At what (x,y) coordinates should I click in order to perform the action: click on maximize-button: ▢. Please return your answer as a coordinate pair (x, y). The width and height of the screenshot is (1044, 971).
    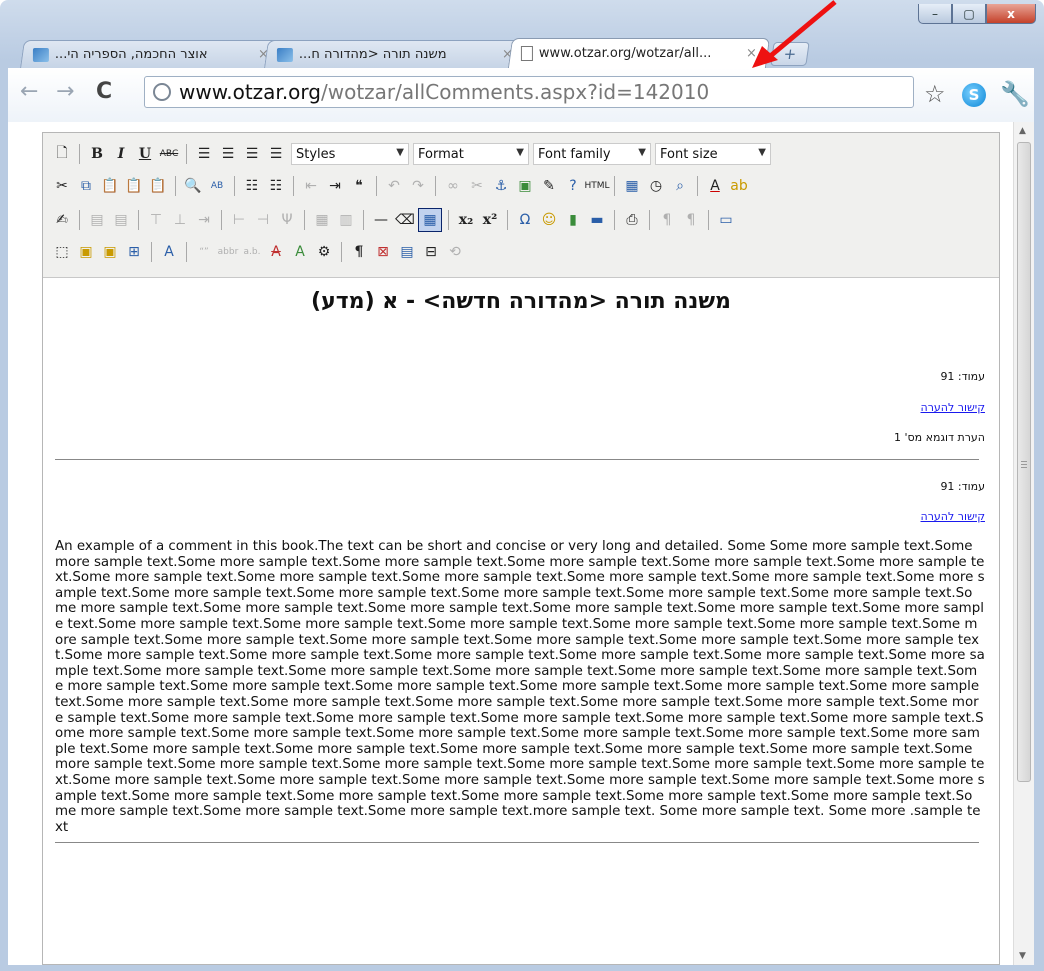
    Looking at the image, I should click on (969, 14).